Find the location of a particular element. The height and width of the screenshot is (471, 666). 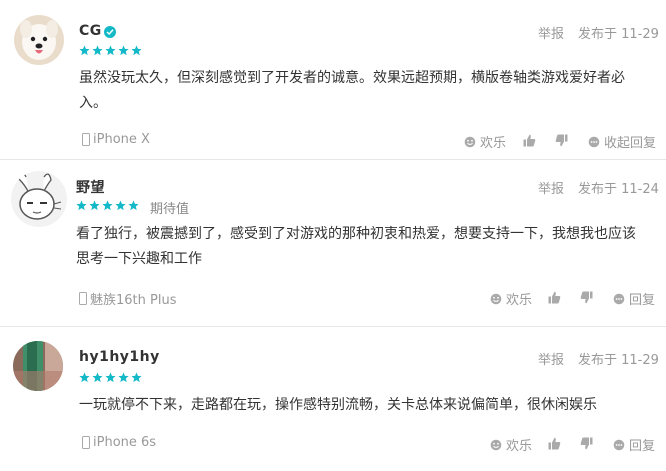

review-content: 一玩就停不下来，走路都在玩，操作感特别流畅，关卡总体来说偏简单，很休闲娱乐 is located at coordinates (364, 405).